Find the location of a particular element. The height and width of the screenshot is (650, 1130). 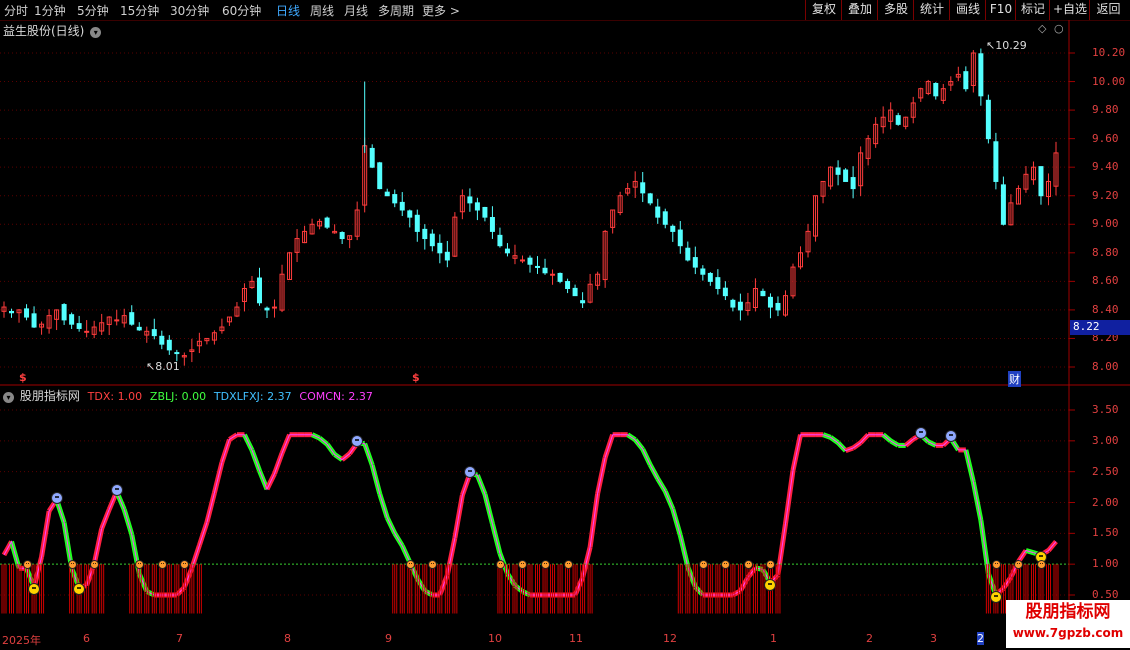

overlay-button: 叠加 is located at coordinates (859, 10).